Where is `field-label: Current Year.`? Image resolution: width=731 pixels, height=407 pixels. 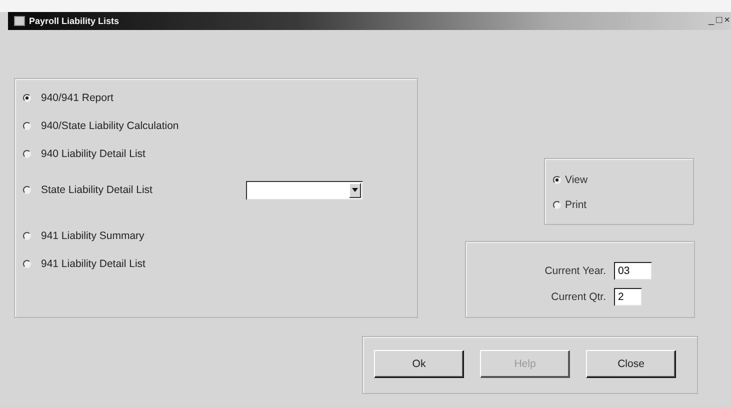 field-label: Current Year. is located at coordinates (575, 271).